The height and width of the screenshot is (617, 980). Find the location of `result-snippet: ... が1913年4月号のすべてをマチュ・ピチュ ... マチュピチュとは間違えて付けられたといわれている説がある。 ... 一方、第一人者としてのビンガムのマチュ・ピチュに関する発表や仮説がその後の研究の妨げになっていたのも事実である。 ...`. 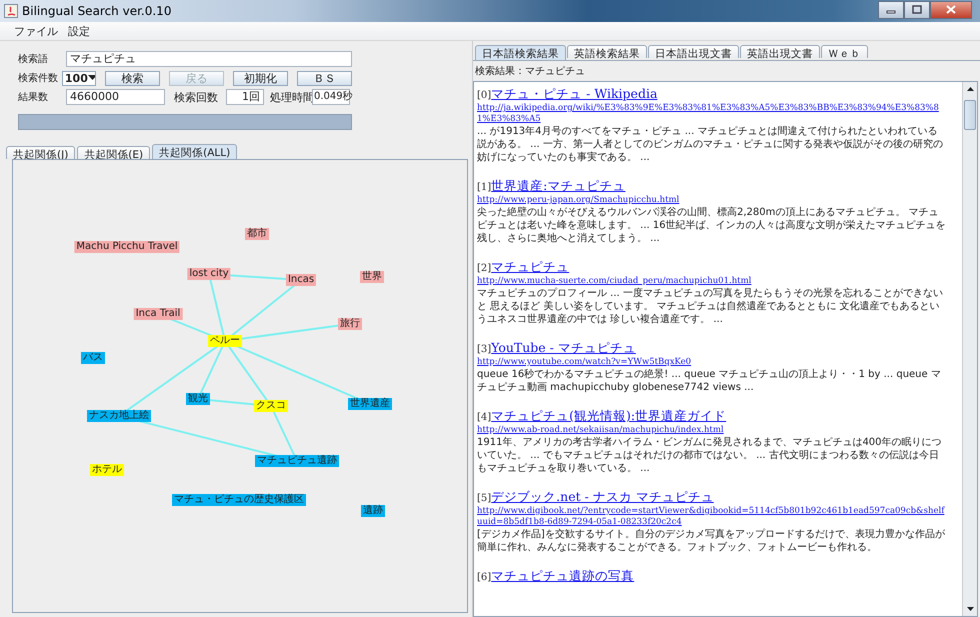

result-snippet: ... が1913年4月号のすべてをマチュ・ピチュ ... マチュピチュとは間違えて付けられたといわれている説がある。 ... 一方、第一人者としてのビンガムのマチュ・ピチュに関する発表や仮説がその後の研究の妨げになっていたのも事実である。 ... is located at coordinates (710, 144).